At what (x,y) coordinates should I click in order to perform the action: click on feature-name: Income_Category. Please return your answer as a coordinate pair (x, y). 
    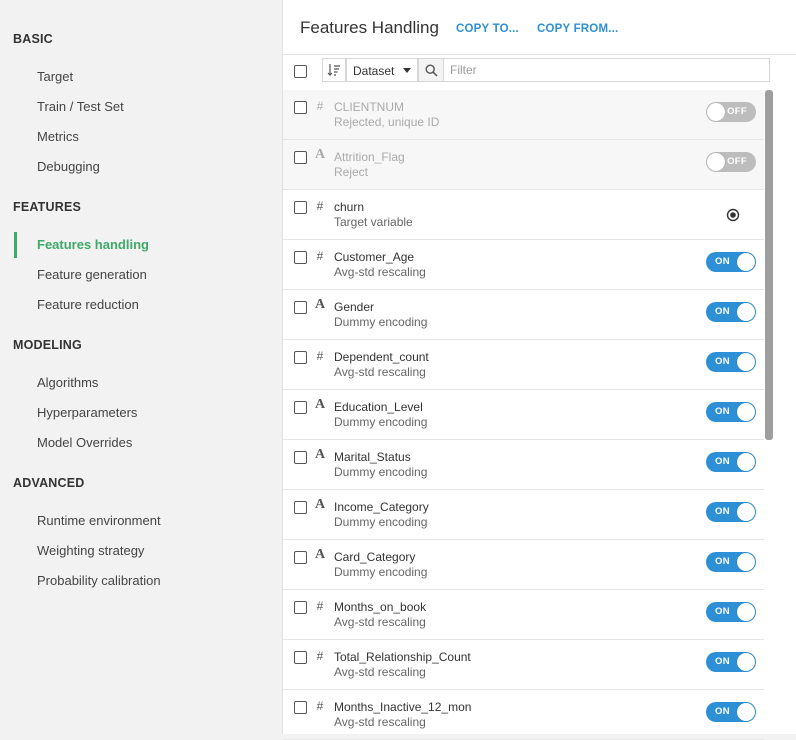
    Looking at the image, I should click on (381, 507).